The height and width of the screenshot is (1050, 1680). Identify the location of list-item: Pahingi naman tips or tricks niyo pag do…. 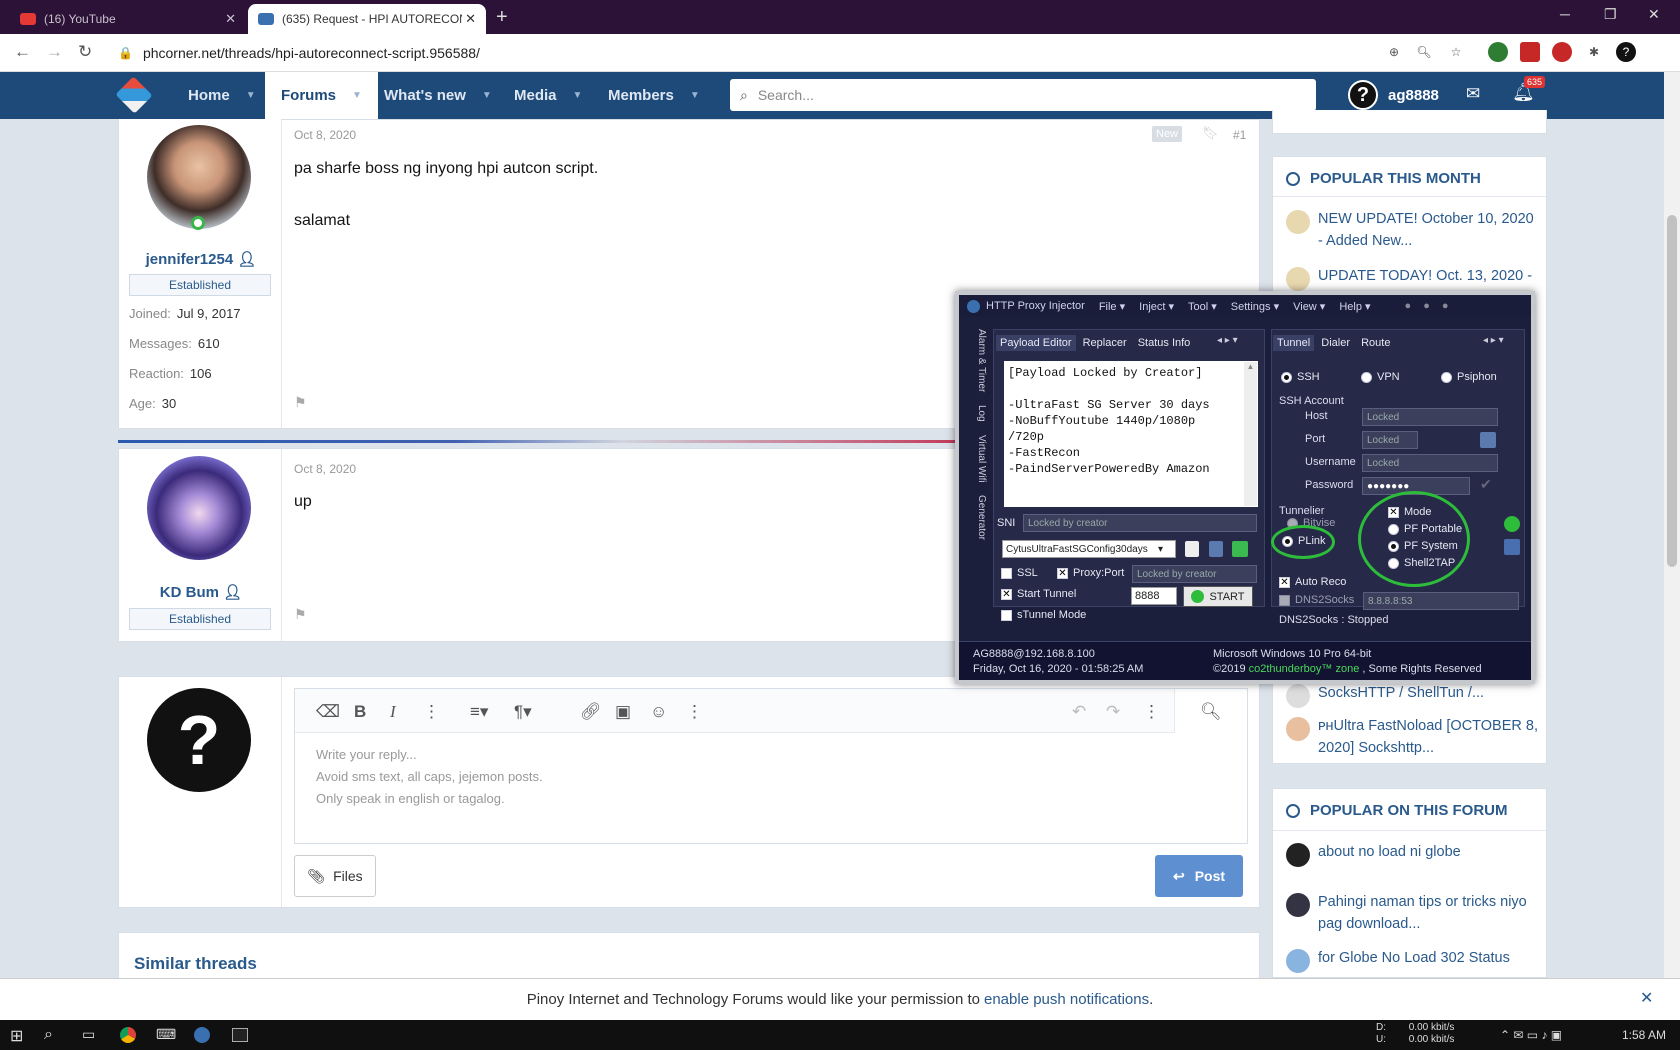
(1412, 913).